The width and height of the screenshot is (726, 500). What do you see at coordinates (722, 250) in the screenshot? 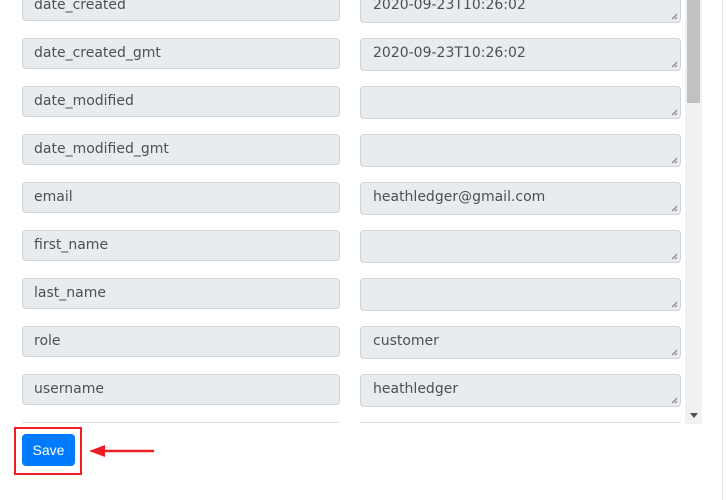
I see `panel-border` at bounding box center [722, 250].